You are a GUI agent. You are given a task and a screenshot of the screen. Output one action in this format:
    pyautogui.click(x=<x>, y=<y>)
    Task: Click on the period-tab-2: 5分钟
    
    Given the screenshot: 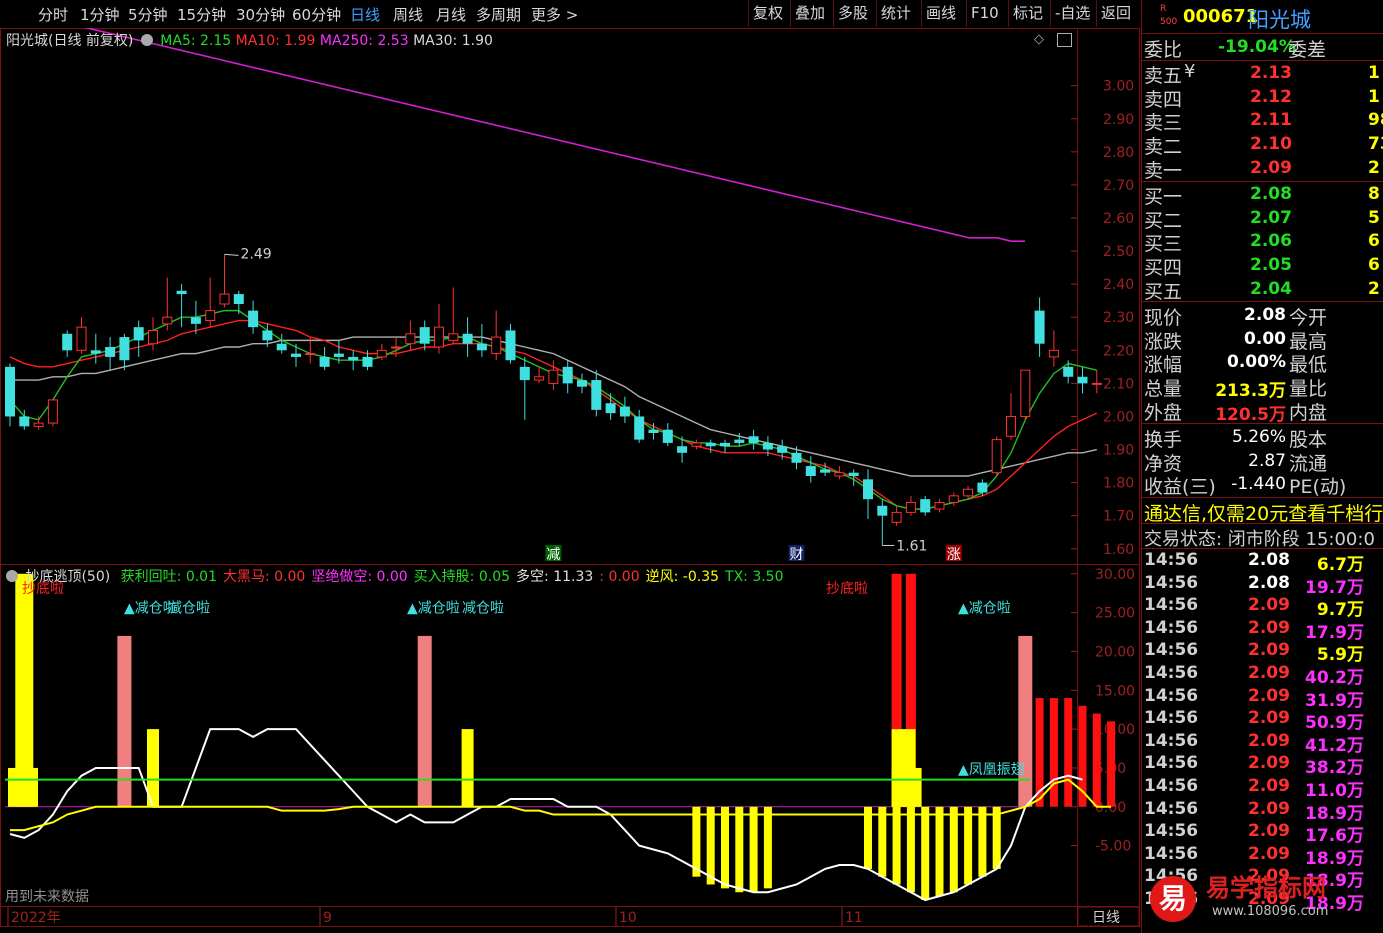 What is the action you would take?
    pyautogui.click(x=148, y=14)
    